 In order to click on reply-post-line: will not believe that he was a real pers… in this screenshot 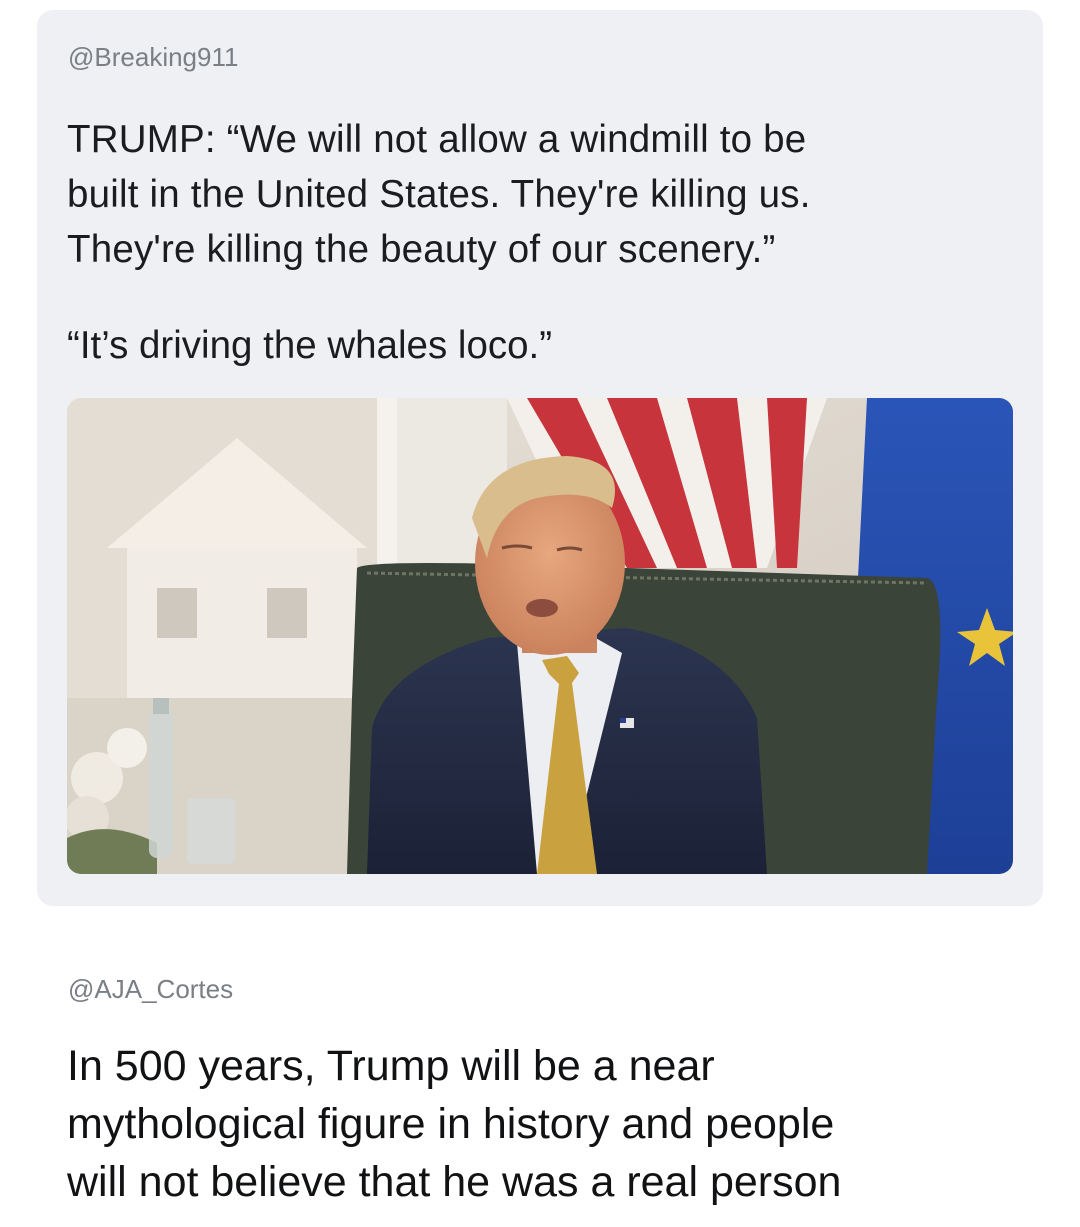, I will do `click(454, 1182)`.